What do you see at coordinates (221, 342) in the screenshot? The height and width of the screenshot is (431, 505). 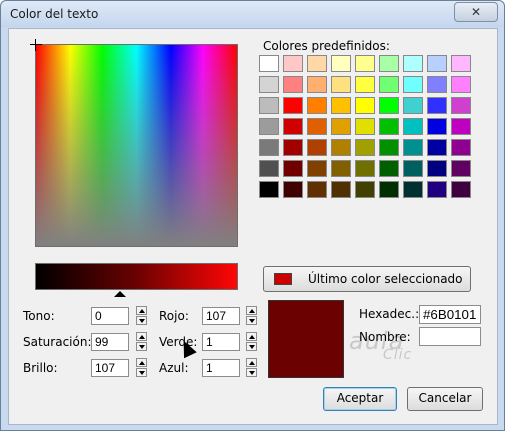 I see `verde-field` at bounding box center [221, 342].